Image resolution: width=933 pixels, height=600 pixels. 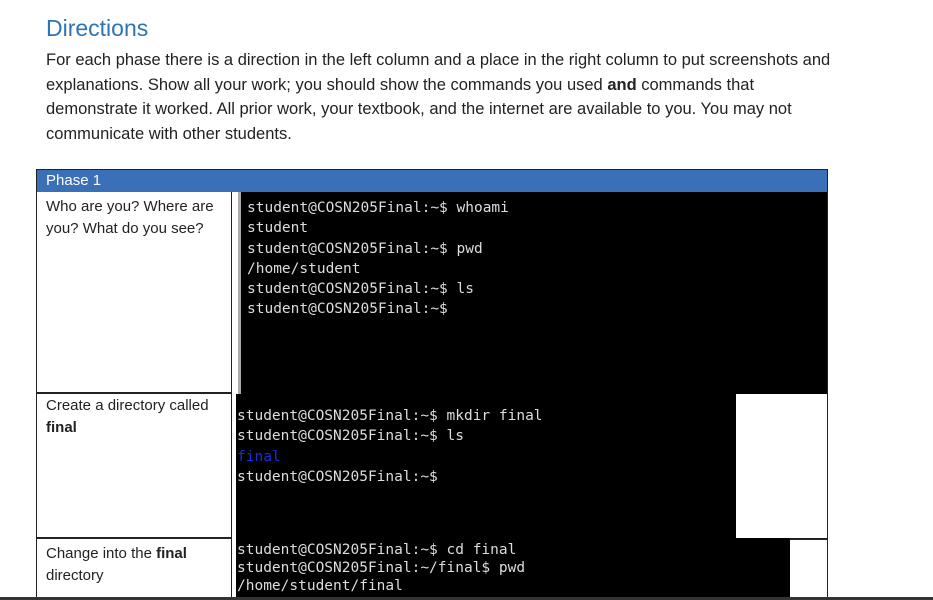 What do you see at coordinates (381, 568) in the screenshot?
I see `terminal-line: student@COSN205Final:~/final$ pwd` at bounding box center [381, 568].